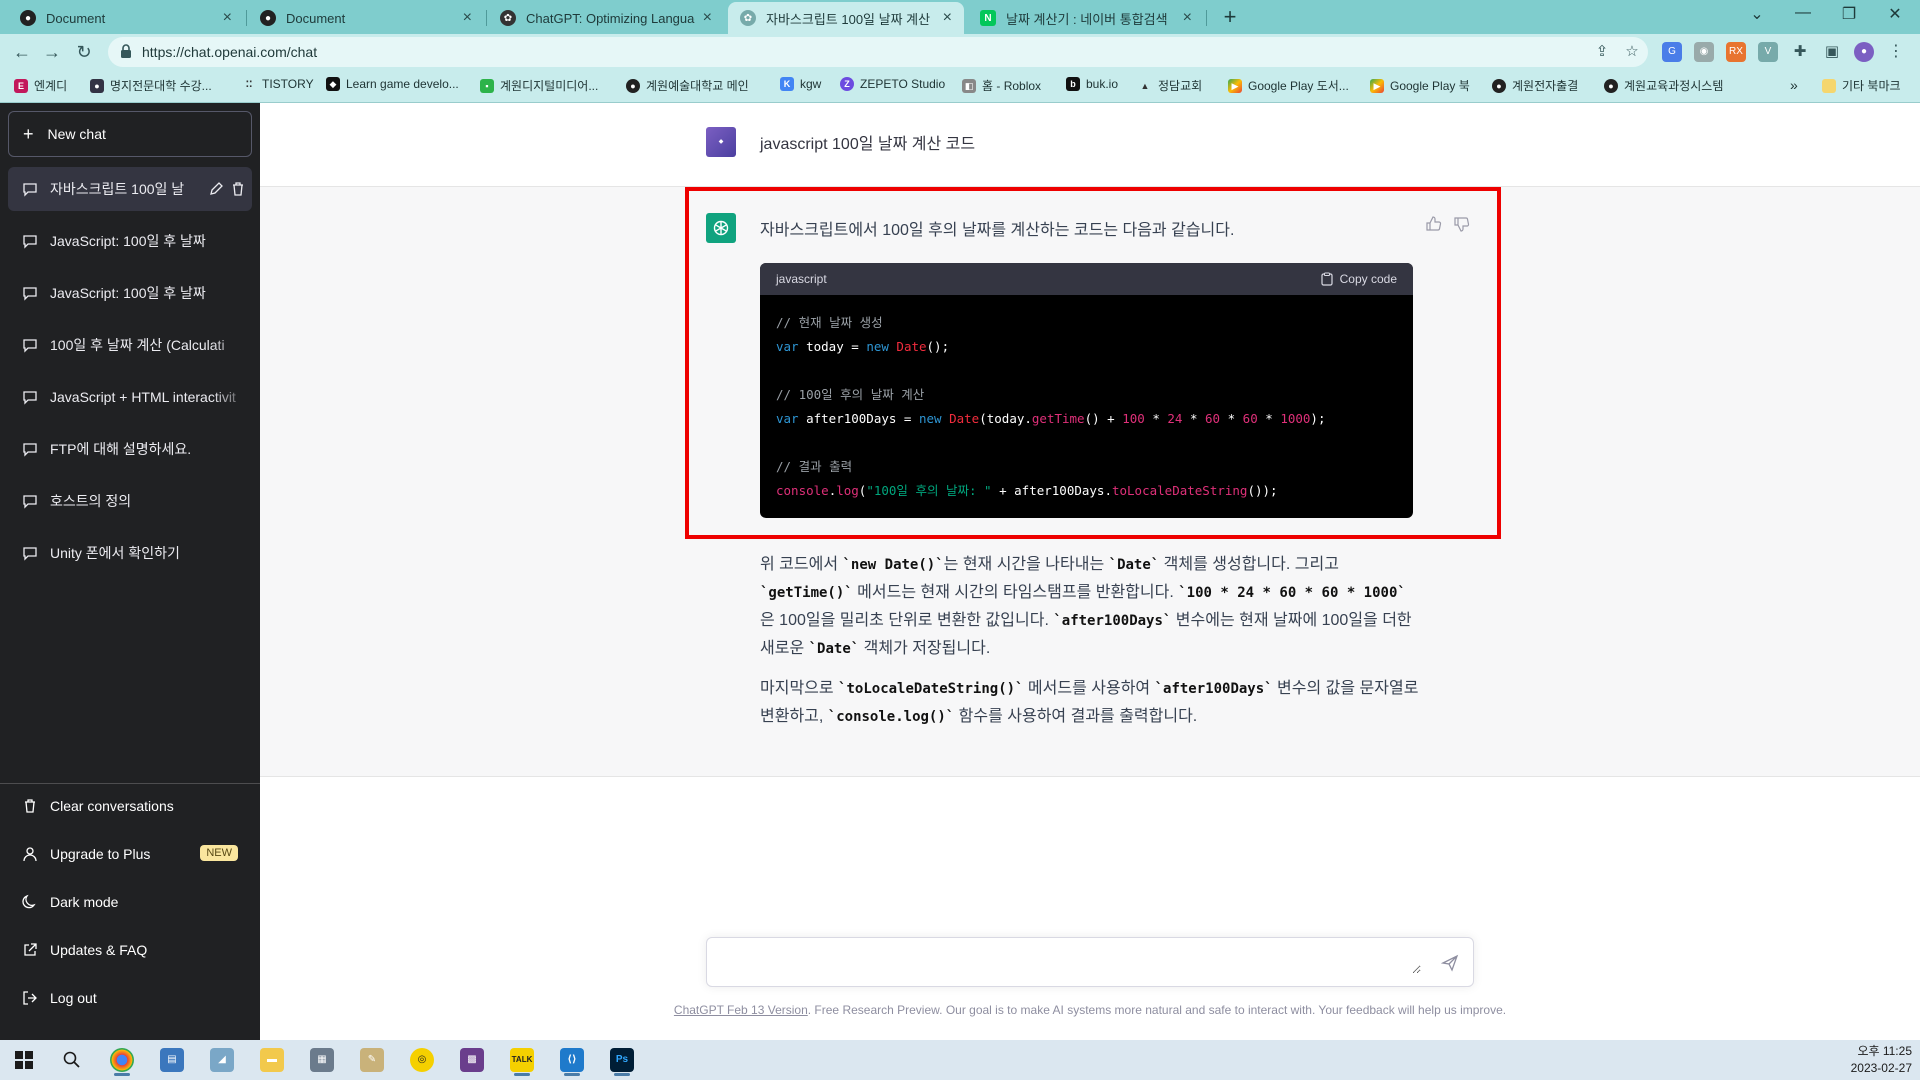 This screenshot has height=1080, width=1920. Describe the element at coordinates (1757, 14) in the screenshot. I see `tab-search-icon: ⌄` at that location.